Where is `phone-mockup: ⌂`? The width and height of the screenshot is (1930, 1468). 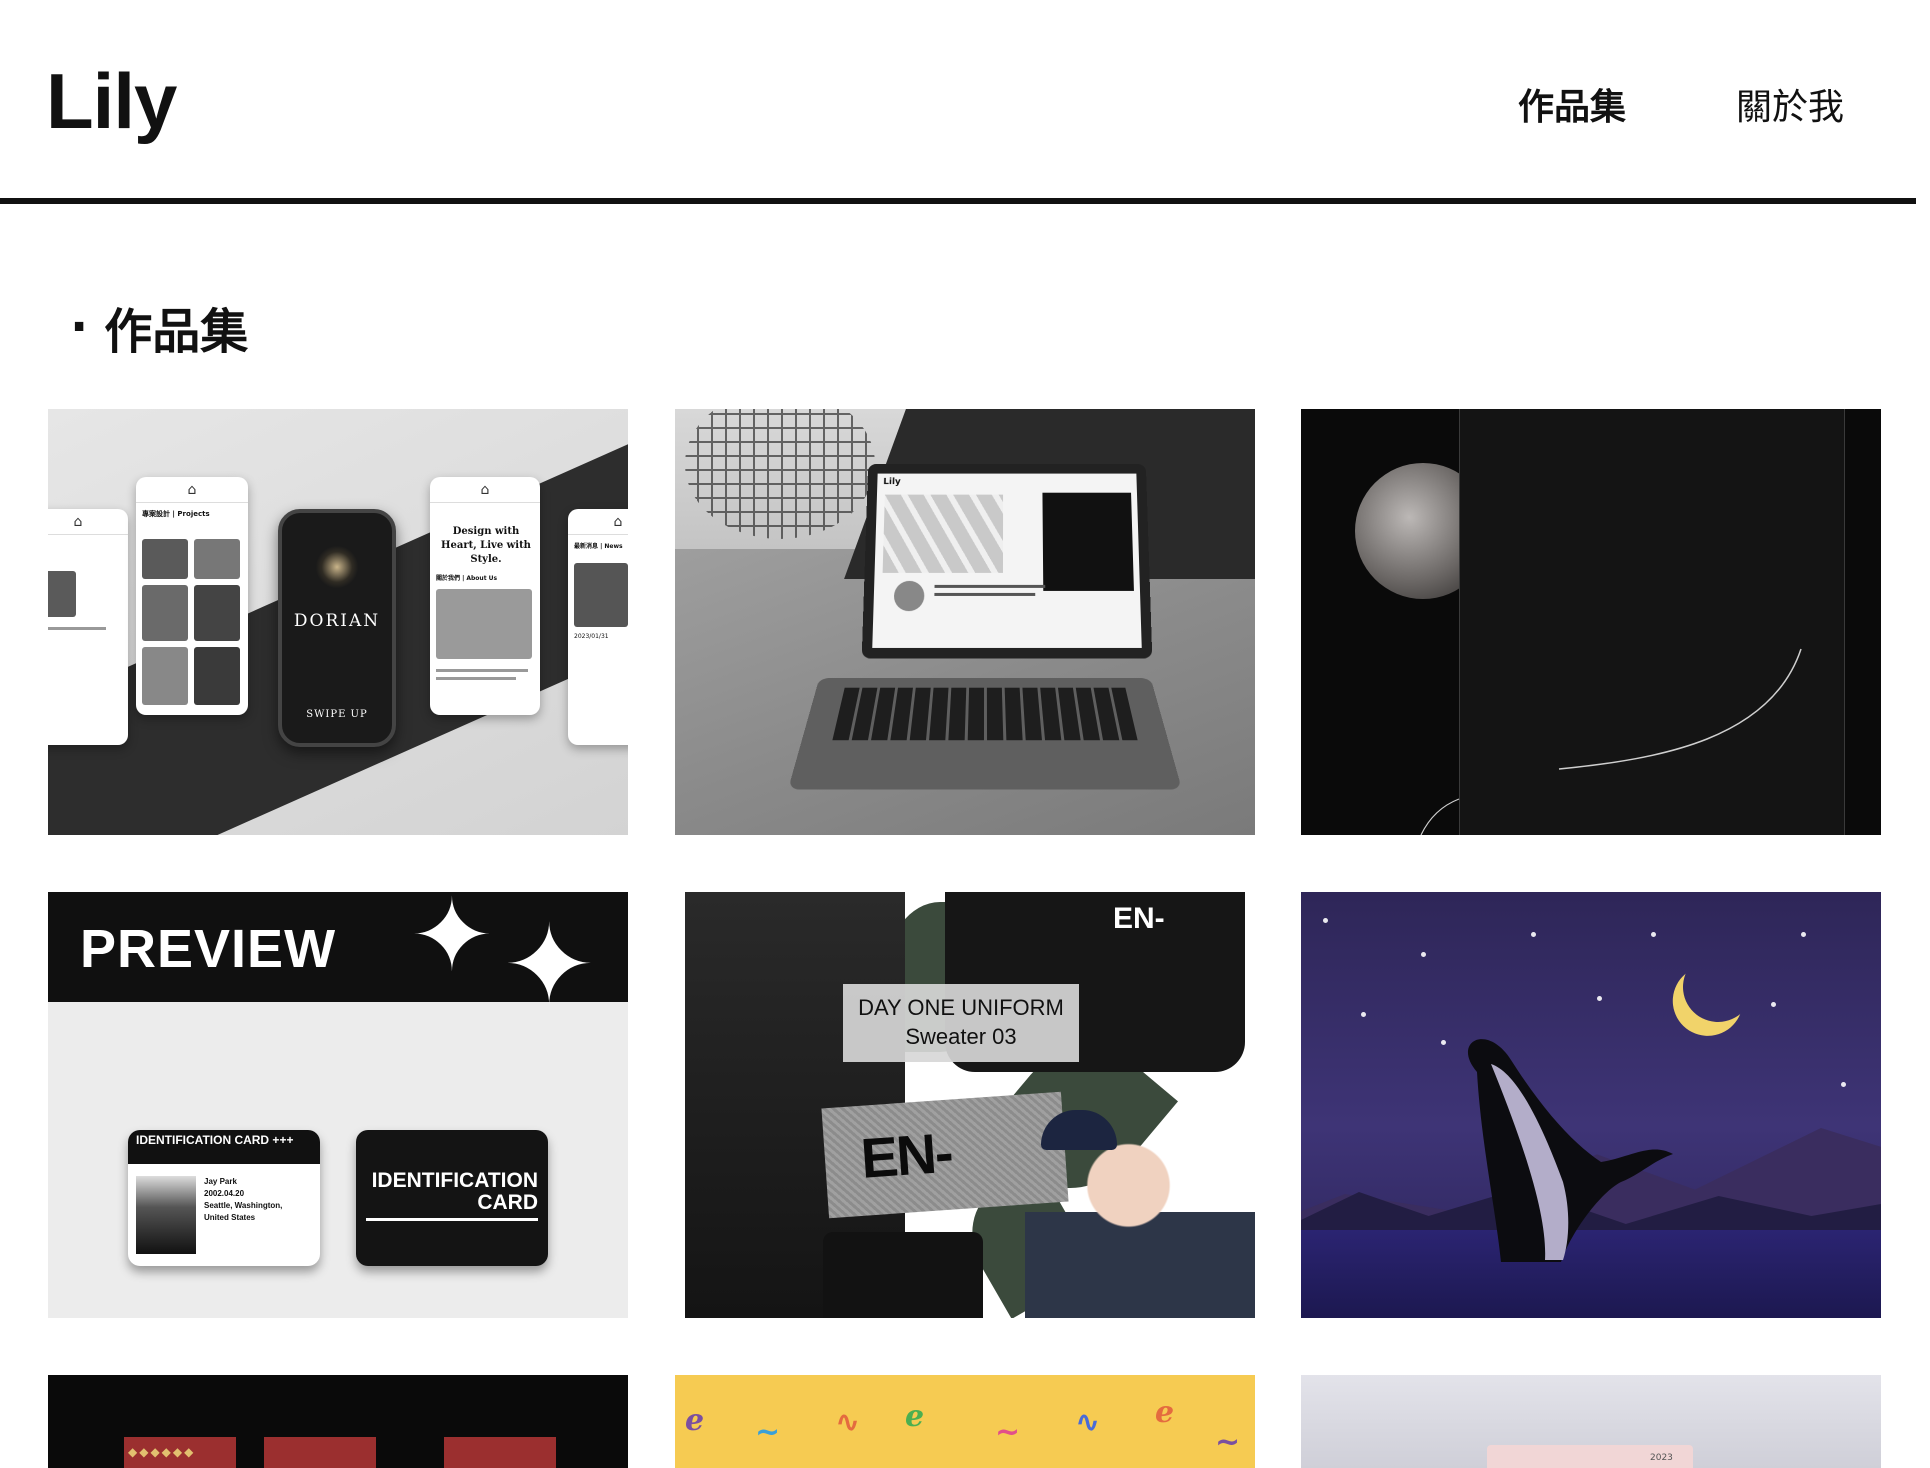 phone-mockup: ⌂ is located at coordinates (88, 627).